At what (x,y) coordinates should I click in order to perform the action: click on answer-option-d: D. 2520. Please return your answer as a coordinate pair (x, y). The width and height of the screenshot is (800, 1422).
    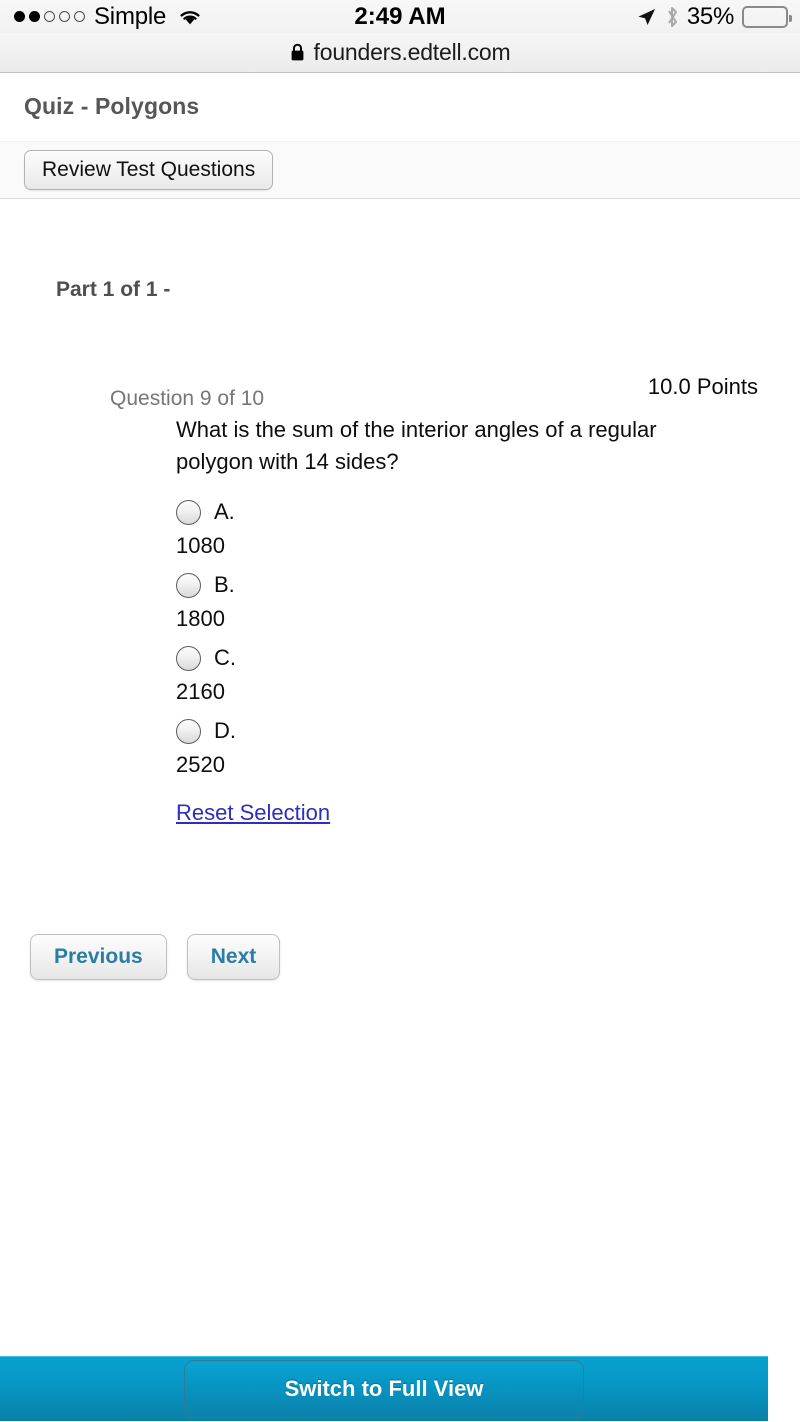
    Looking at the image, I should click on (476, 745).